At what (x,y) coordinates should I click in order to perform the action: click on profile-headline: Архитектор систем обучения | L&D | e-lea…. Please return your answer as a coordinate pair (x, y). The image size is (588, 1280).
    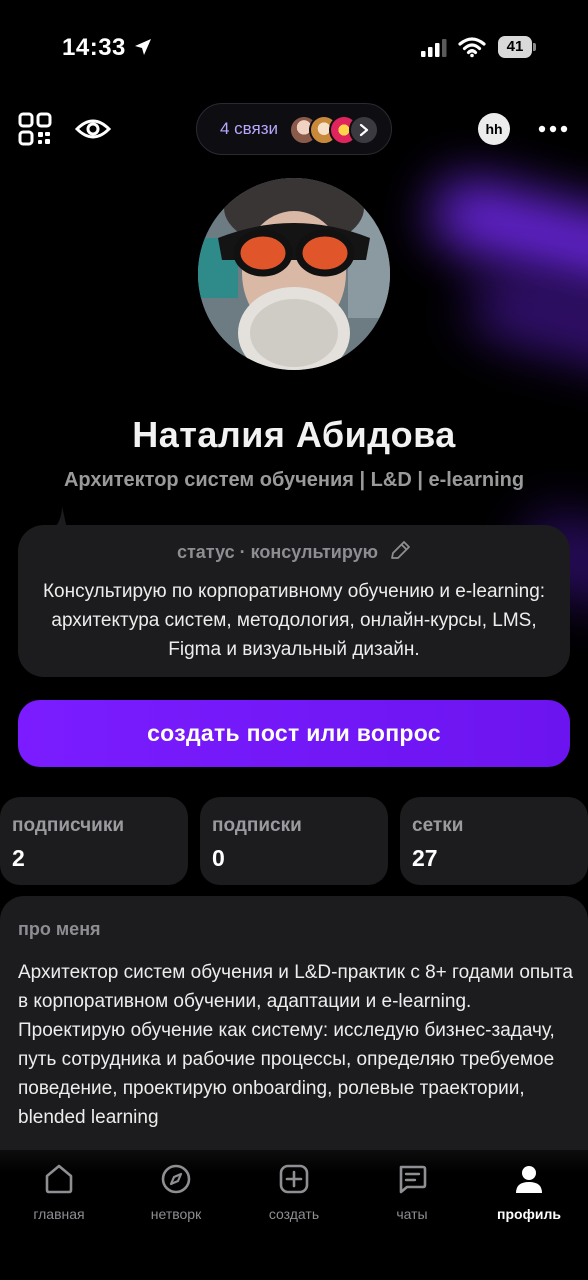
    Looking at the image, I should click on (294, 480).